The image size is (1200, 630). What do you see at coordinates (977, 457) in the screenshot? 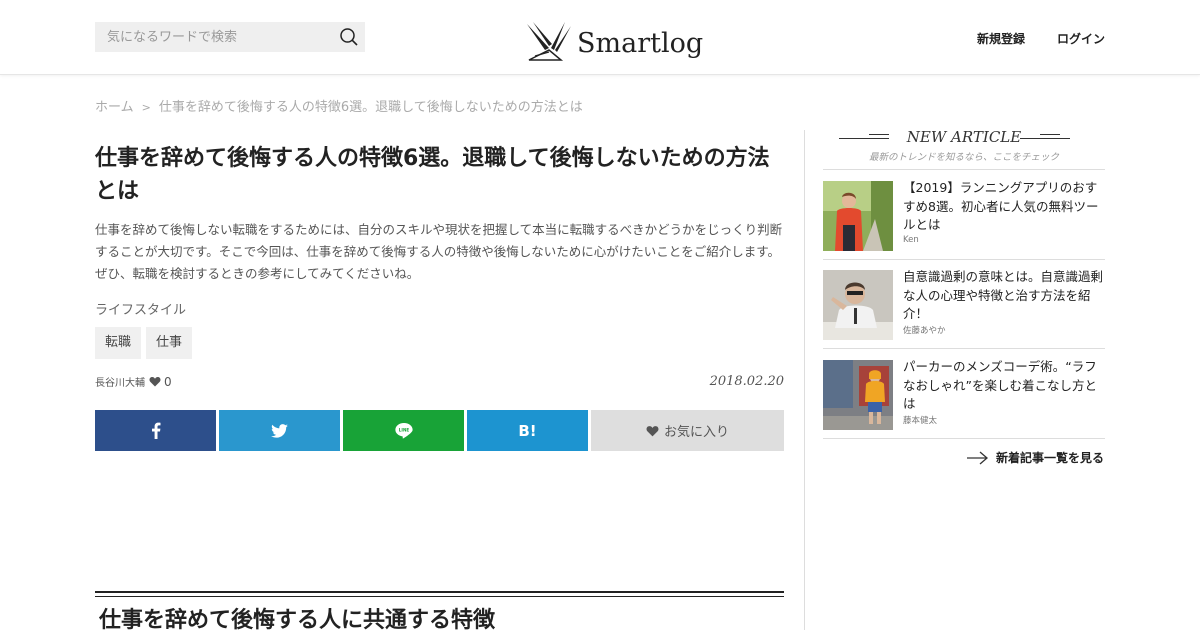
I see `arrow-right-icon` at bounding box center [977, 457].